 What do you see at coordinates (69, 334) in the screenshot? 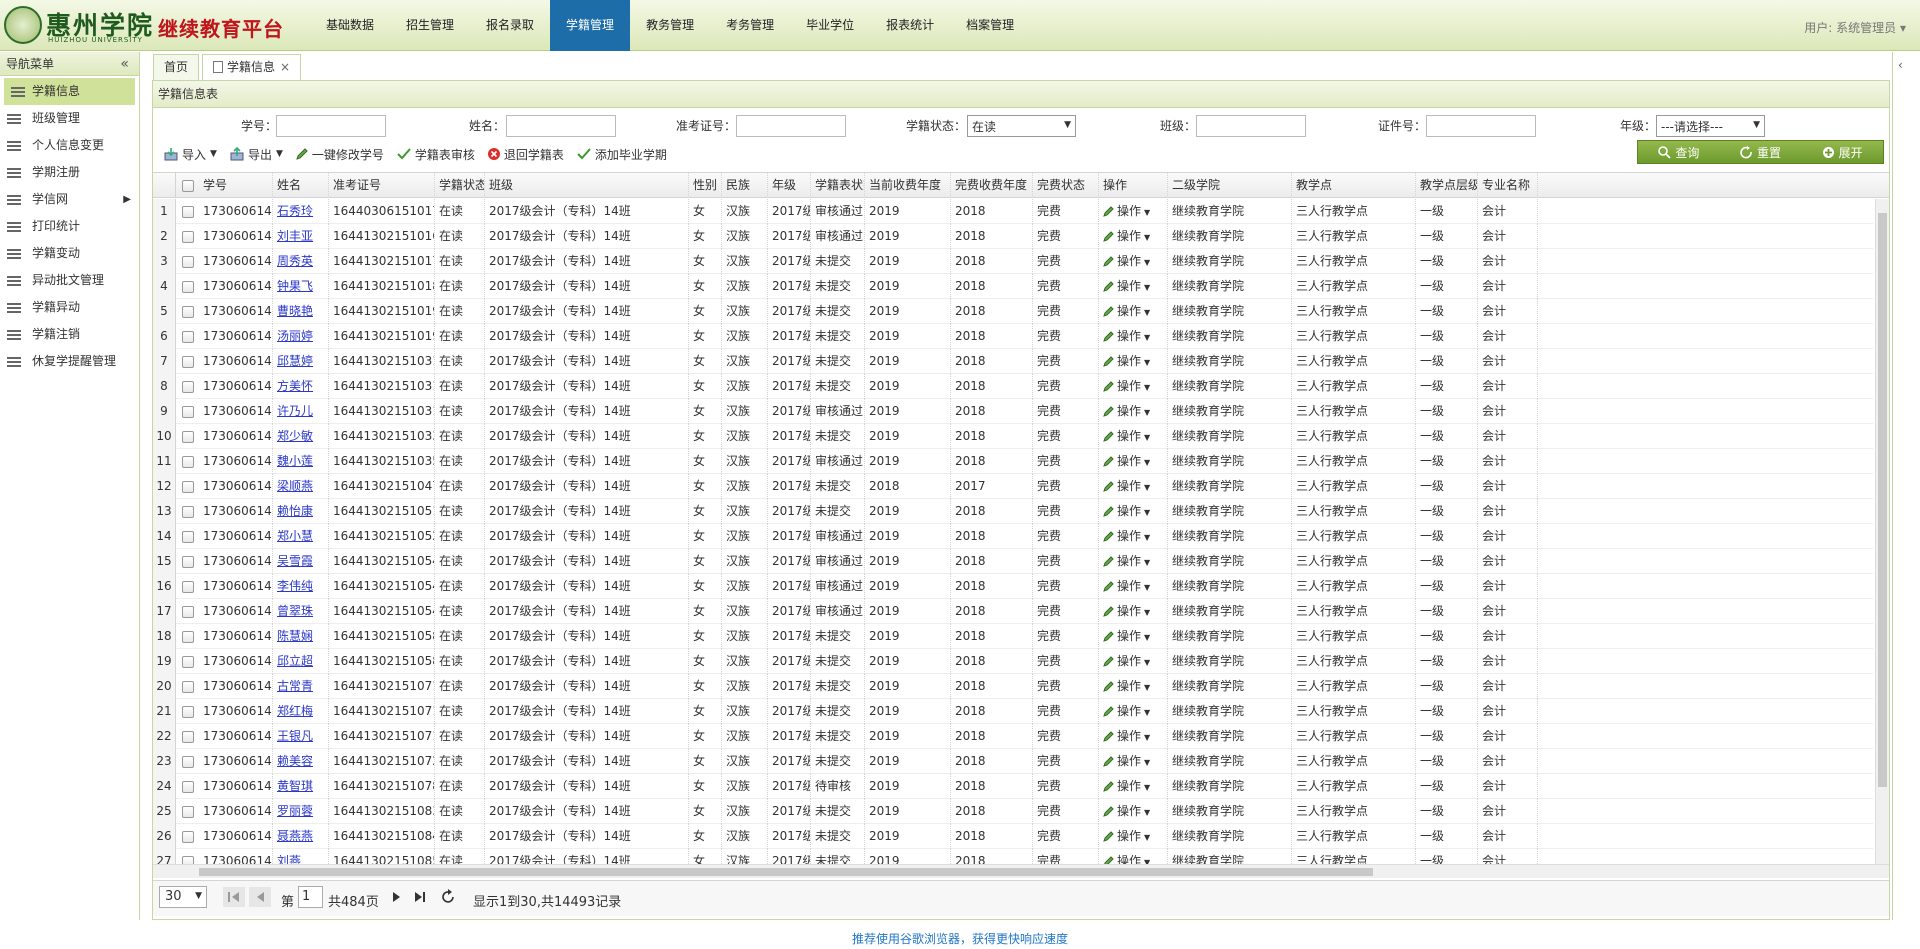
I see `sidebar-item: 学籍注销` at bounding box center [69, 334].